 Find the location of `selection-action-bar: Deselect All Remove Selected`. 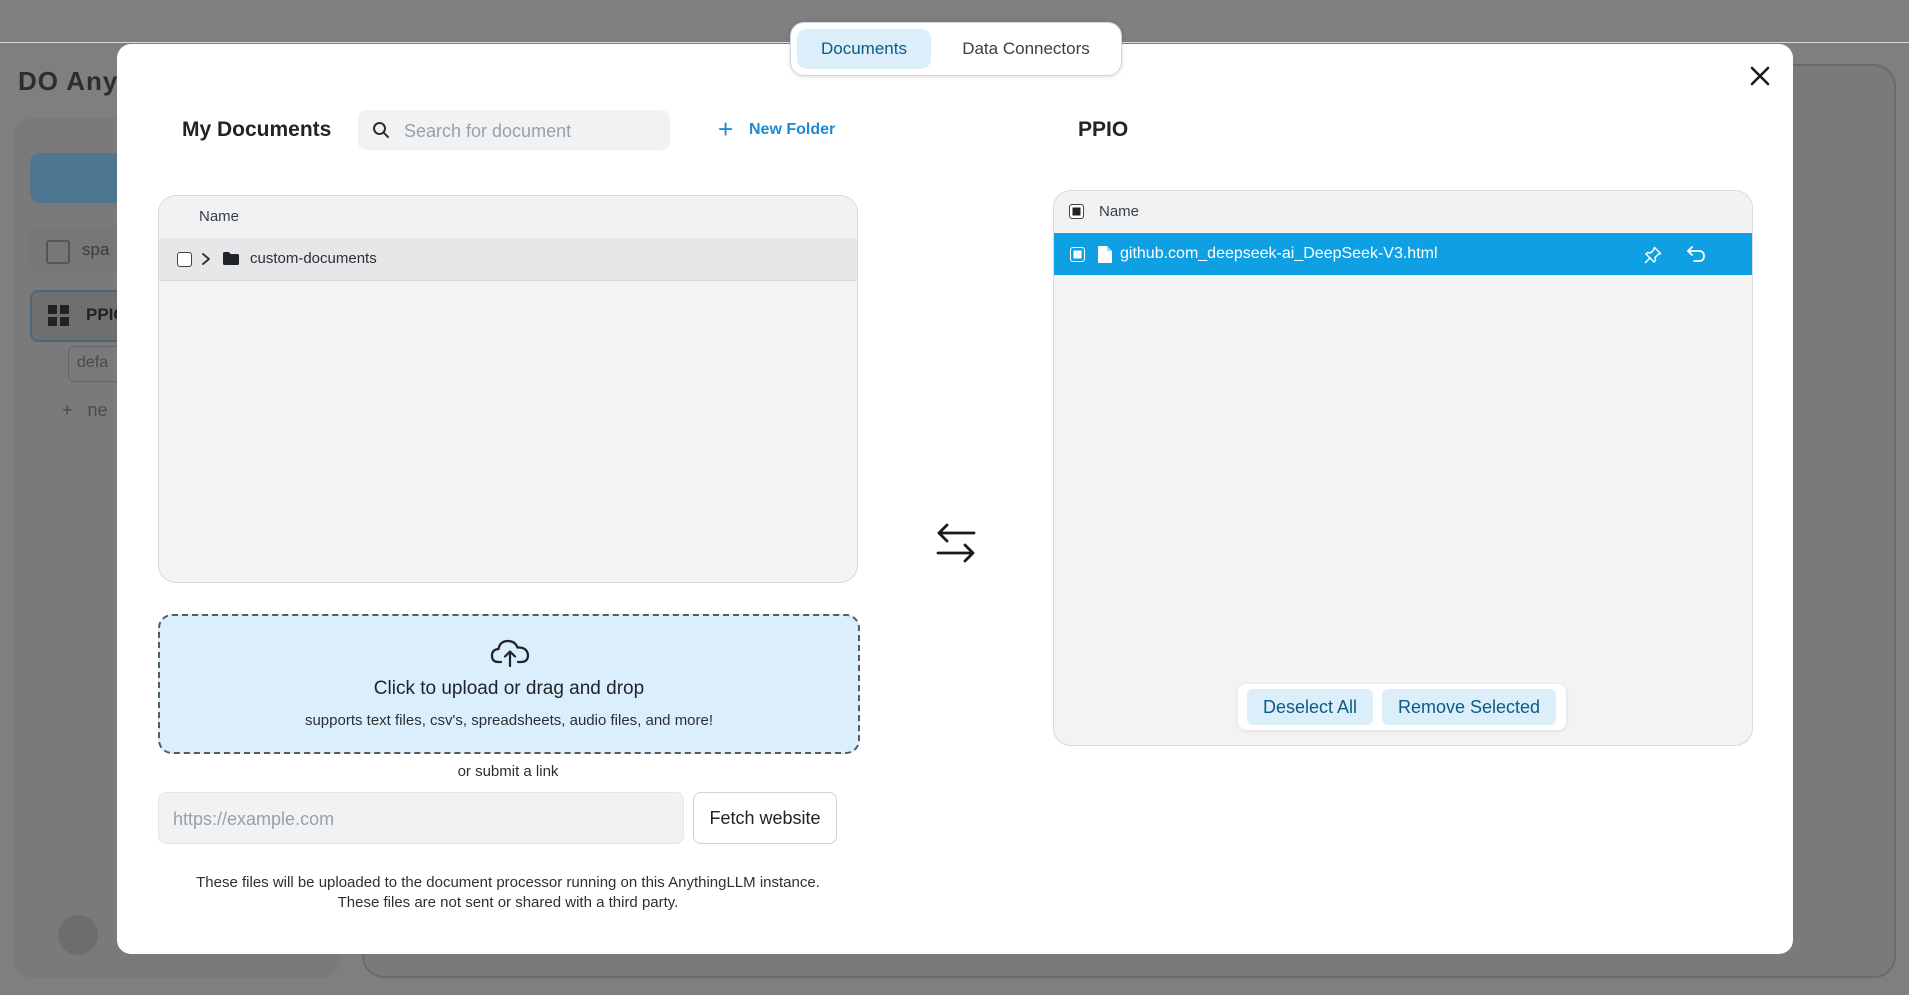

selection-action-bar: Deselect All Remove Selected is located at coordinates (1402, 707).